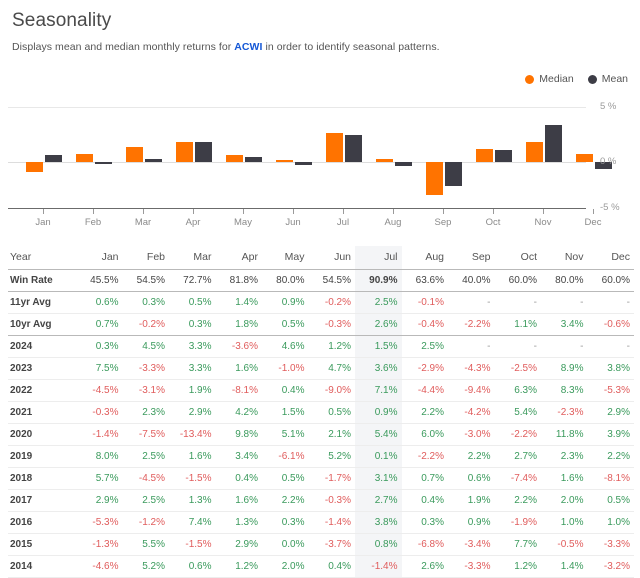 This screenshot has height=578, width=640. What do you see at coordinates (153, 302) in the screenshot?
I see `table-cell: 0.3%` at bounding box center [153, 302].